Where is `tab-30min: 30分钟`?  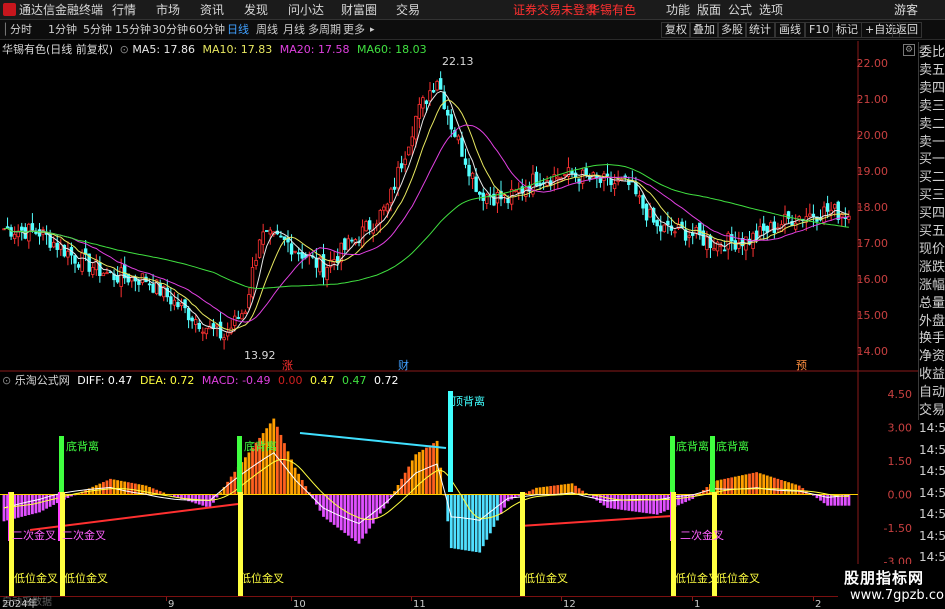
tab-30min: 30分钟 is located at coordinates (170, 30).